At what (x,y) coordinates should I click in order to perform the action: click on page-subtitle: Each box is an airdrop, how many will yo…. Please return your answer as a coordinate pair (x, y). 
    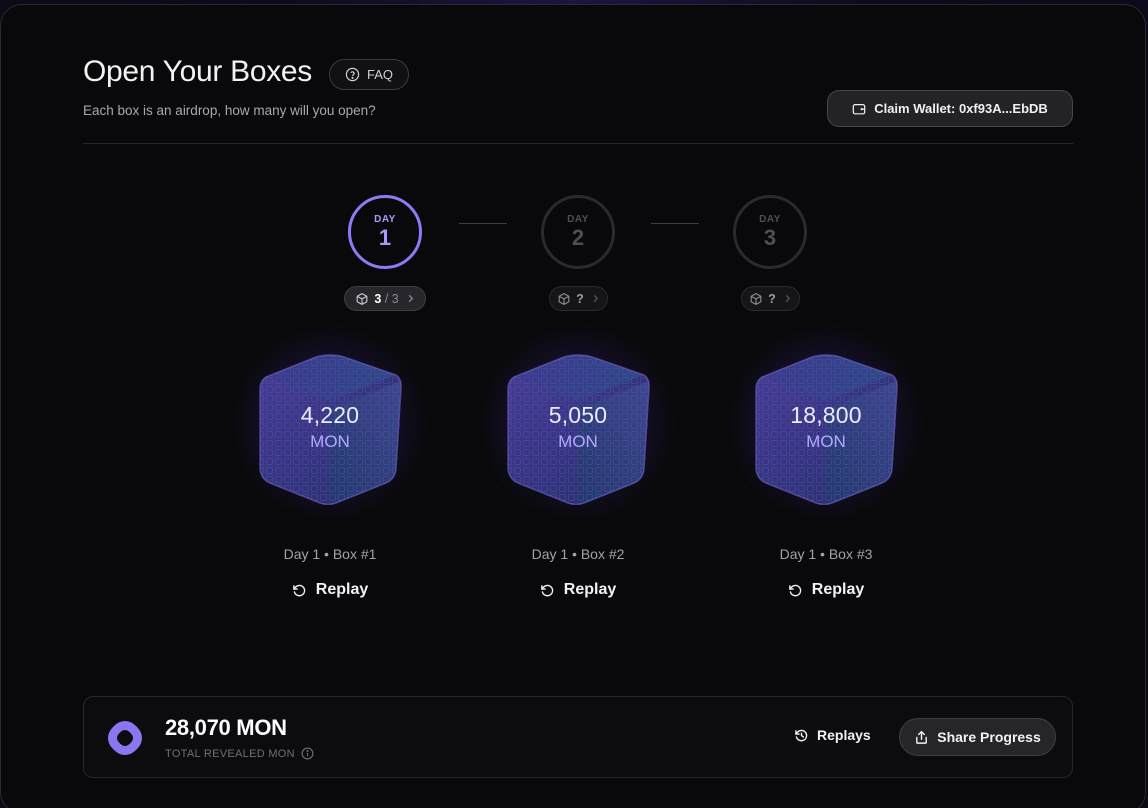
    Looking at the image, I should click on (229, 110).